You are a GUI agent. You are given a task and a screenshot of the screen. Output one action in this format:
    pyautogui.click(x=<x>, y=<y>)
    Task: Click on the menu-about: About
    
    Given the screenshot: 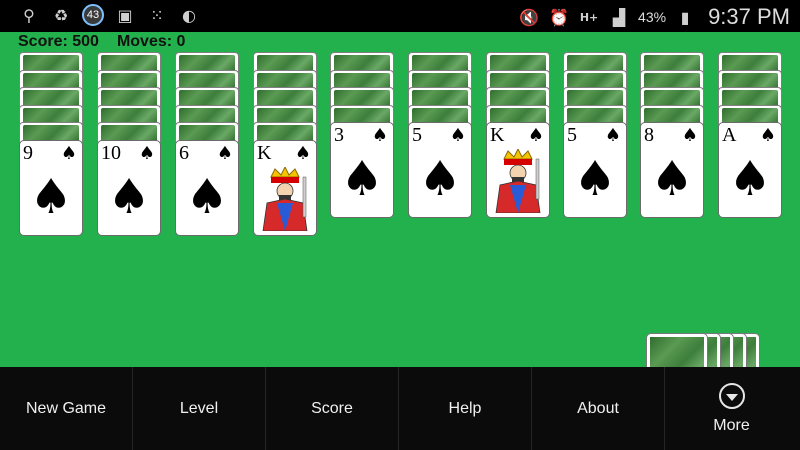 What is the action you would take?
    pyautogui.click(x=598, y=408)
    